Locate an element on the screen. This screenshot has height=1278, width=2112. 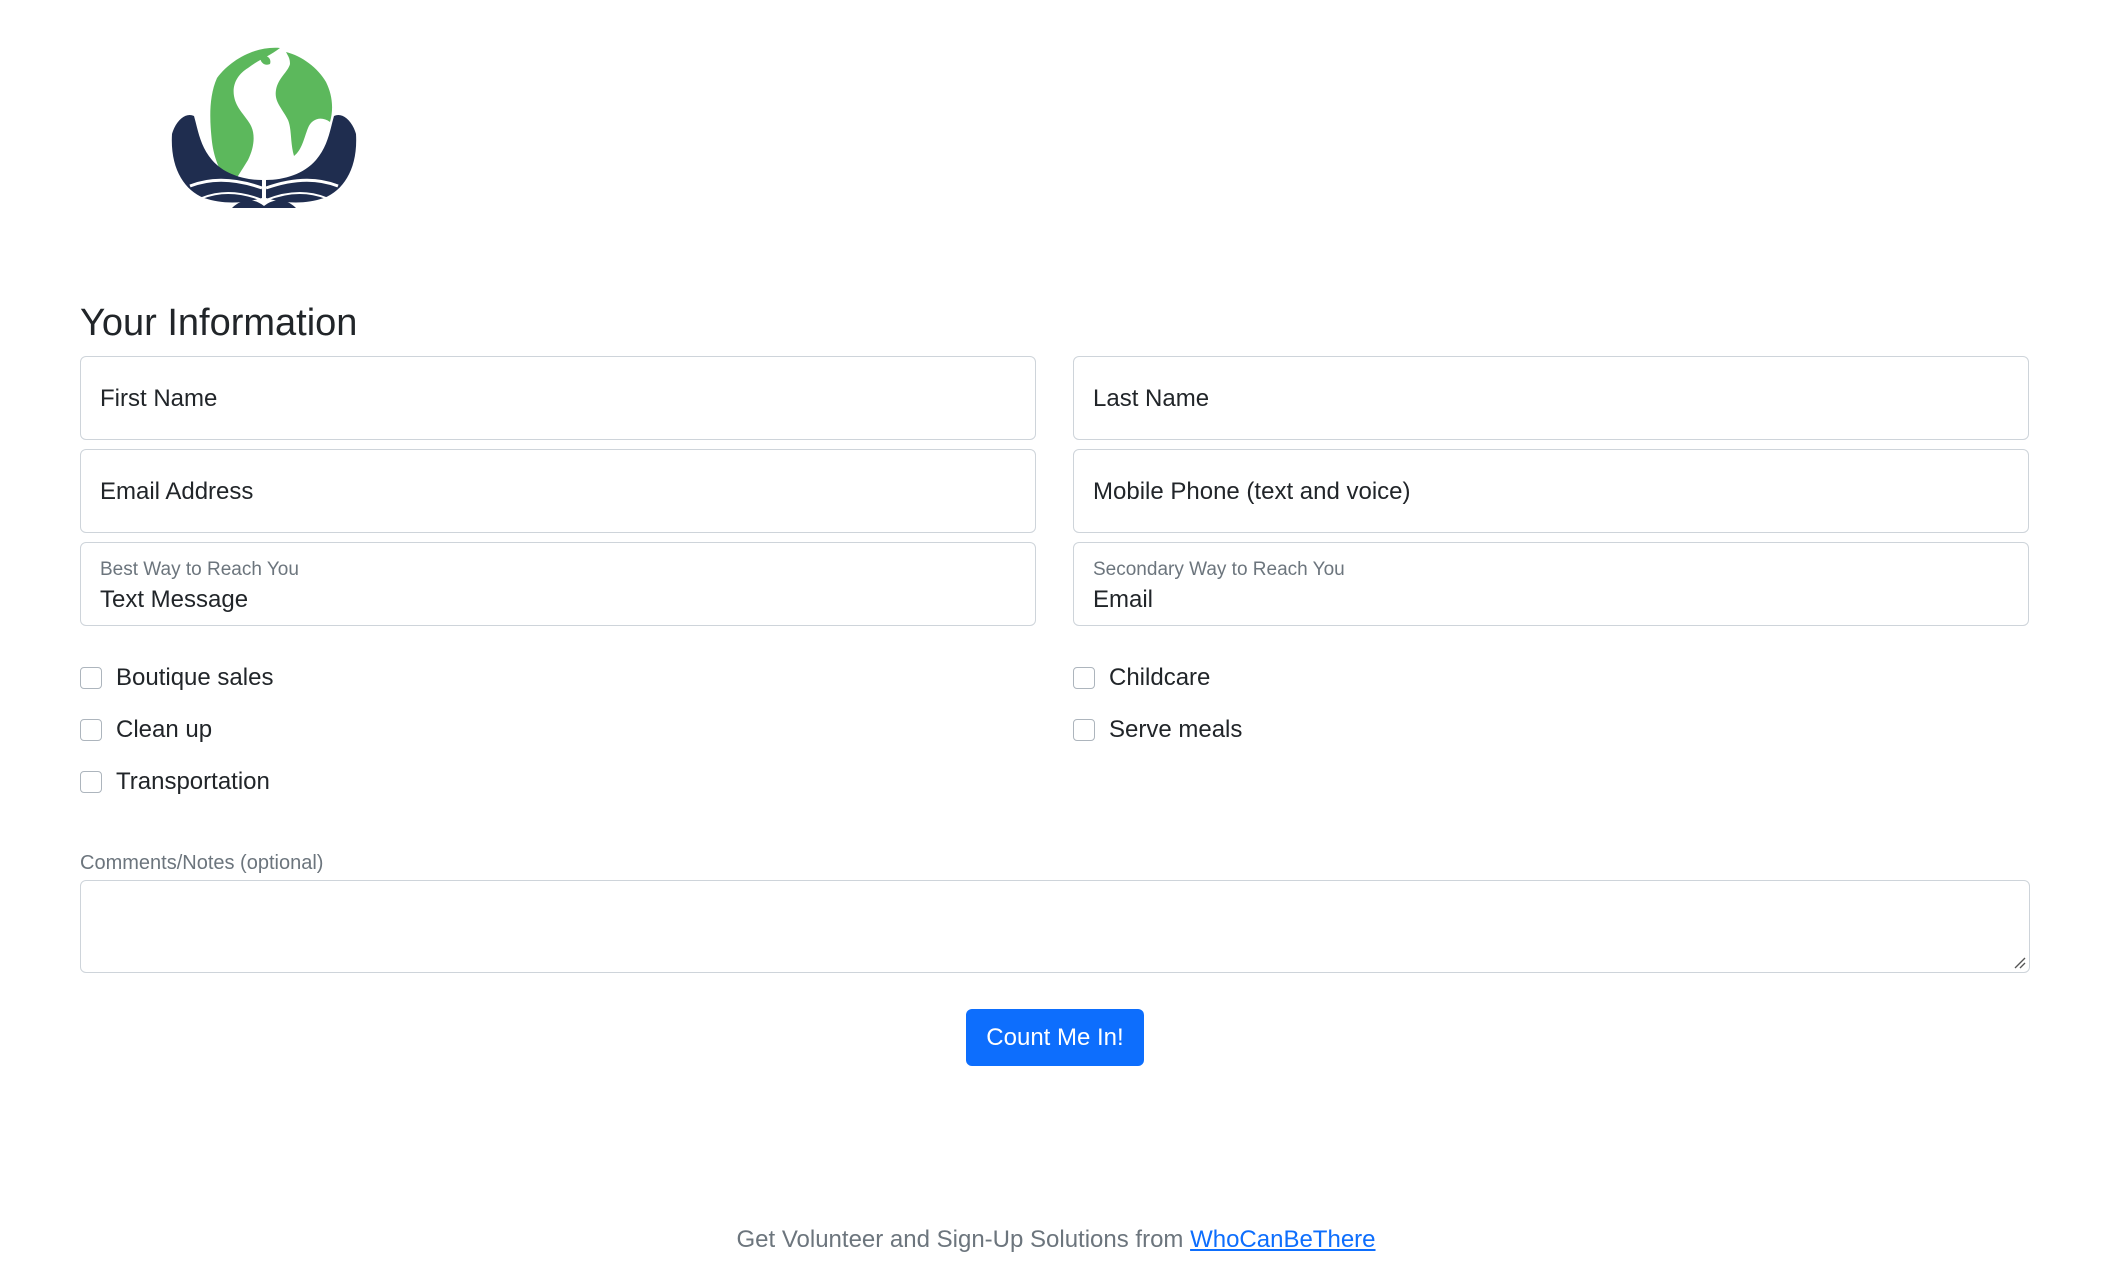
best-way-label: Best Way to Reach You is located at coordinates (199, 569).